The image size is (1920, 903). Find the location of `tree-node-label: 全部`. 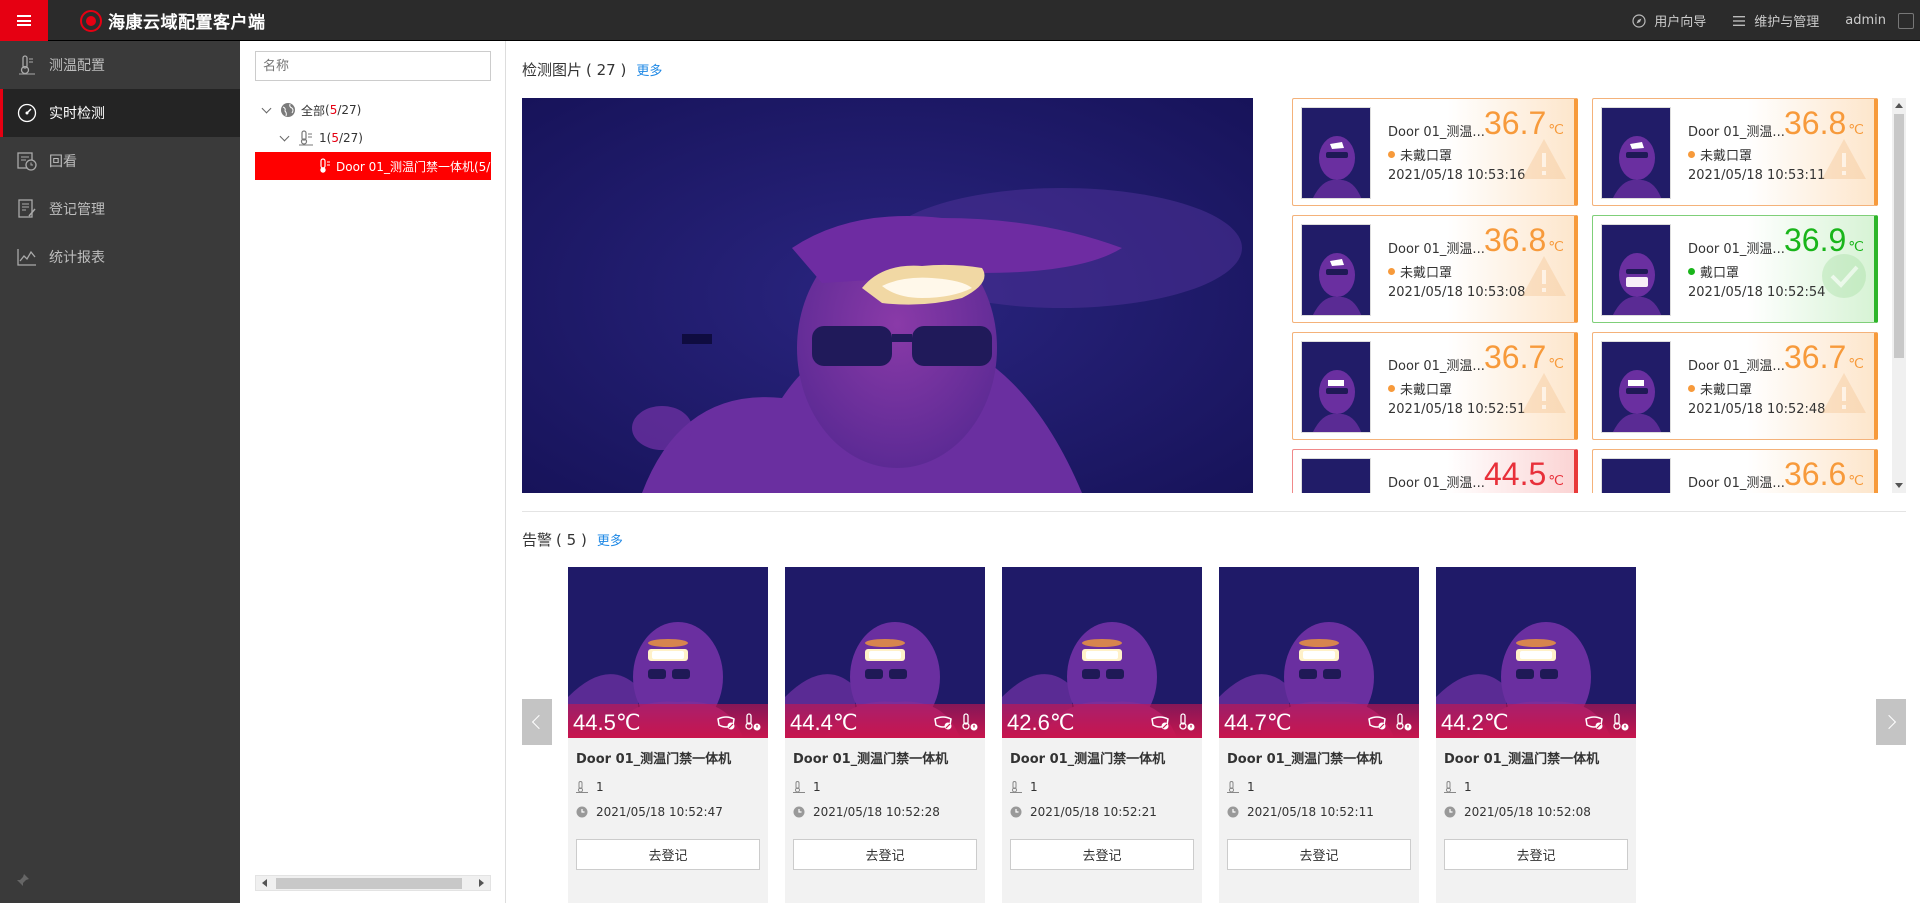

tree-node-label: 全部 is located at coordinates (313, 110).